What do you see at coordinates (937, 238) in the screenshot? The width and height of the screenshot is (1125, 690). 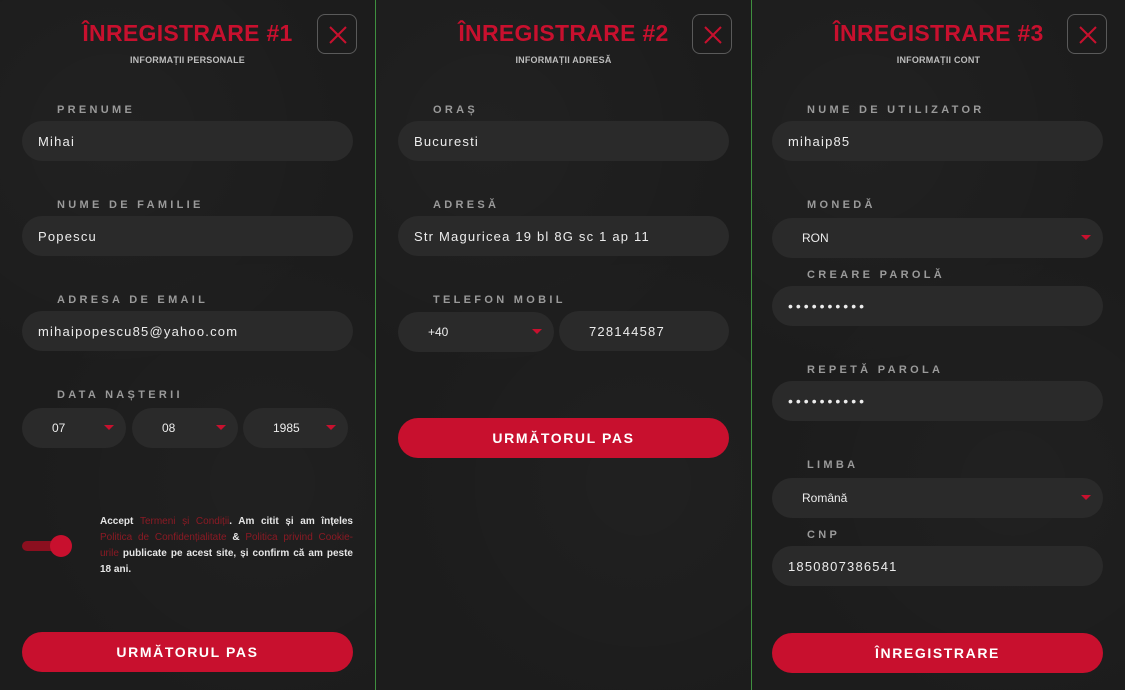 I see `currency-select: RON` at bounding box center [937, 238].